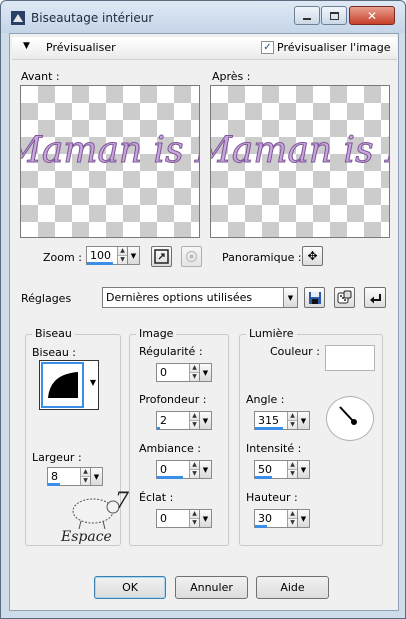 Image resolution: width=406 pixels, height=619 pixels. I want to click on elevation-label: Hauteur :, so click(272, 497).